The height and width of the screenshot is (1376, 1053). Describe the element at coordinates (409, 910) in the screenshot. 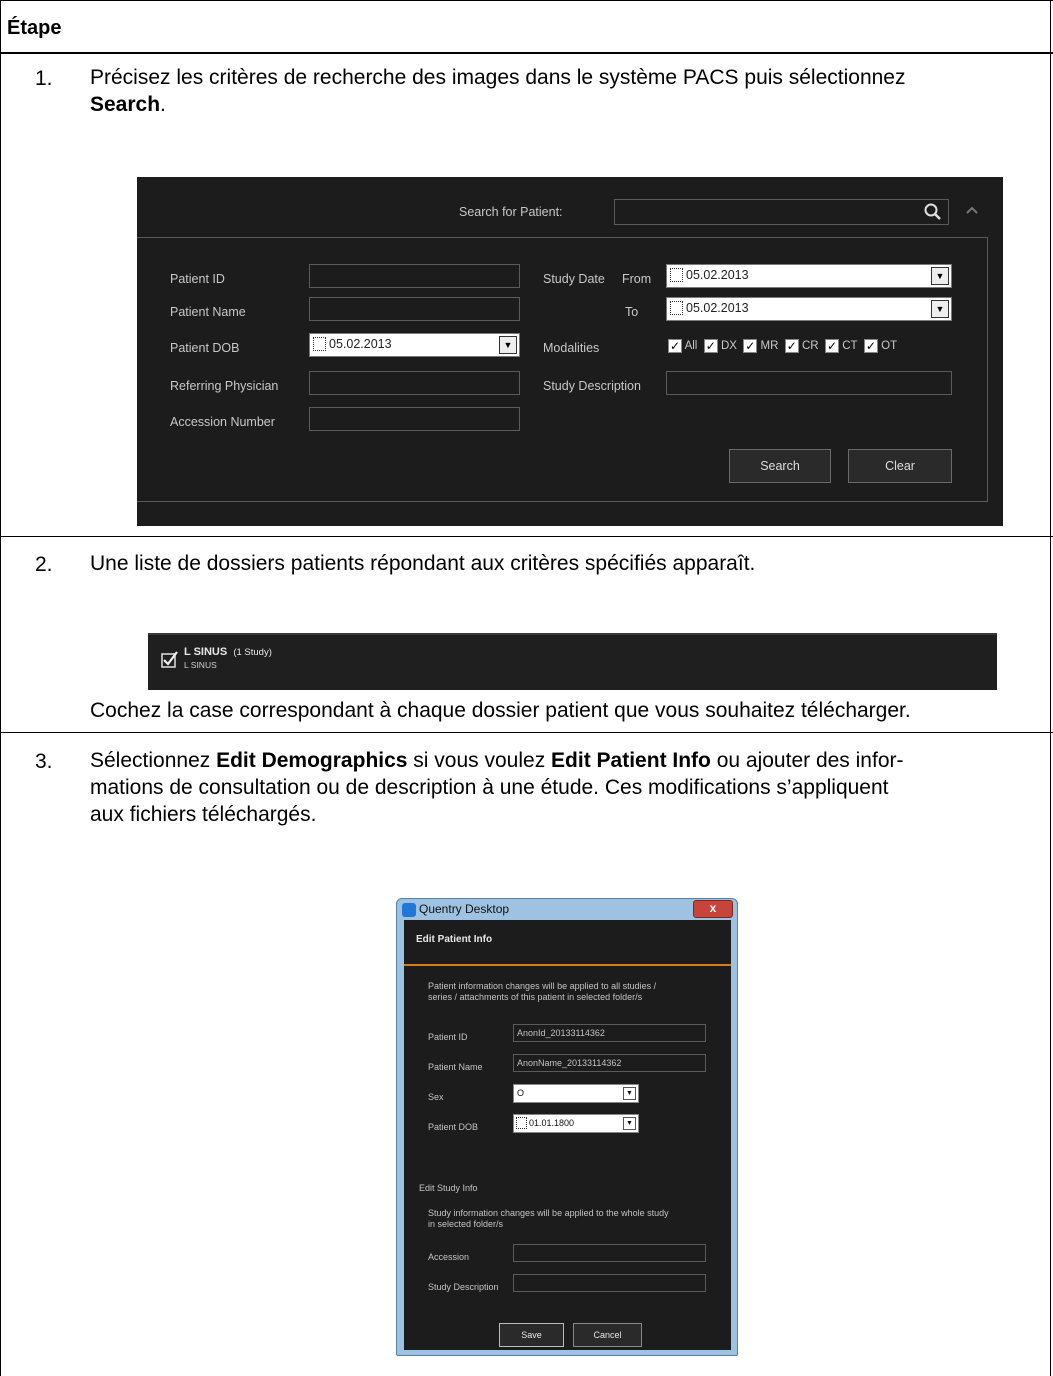

I see `quentry-app-icon` at that location.